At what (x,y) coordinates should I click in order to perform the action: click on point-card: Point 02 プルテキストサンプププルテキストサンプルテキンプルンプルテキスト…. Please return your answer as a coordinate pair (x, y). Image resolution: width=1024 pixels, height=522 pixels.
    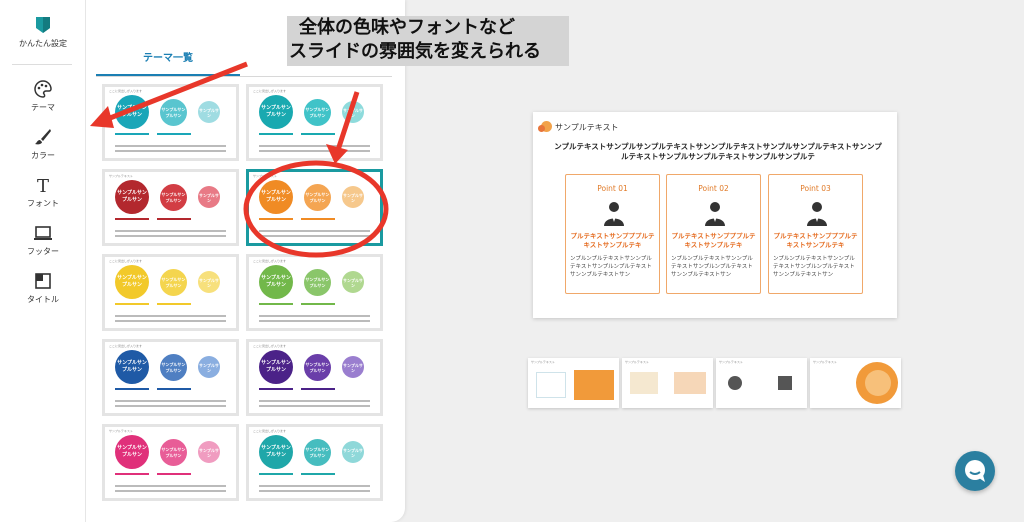
    Looking at the image, I should click on (713, 234).